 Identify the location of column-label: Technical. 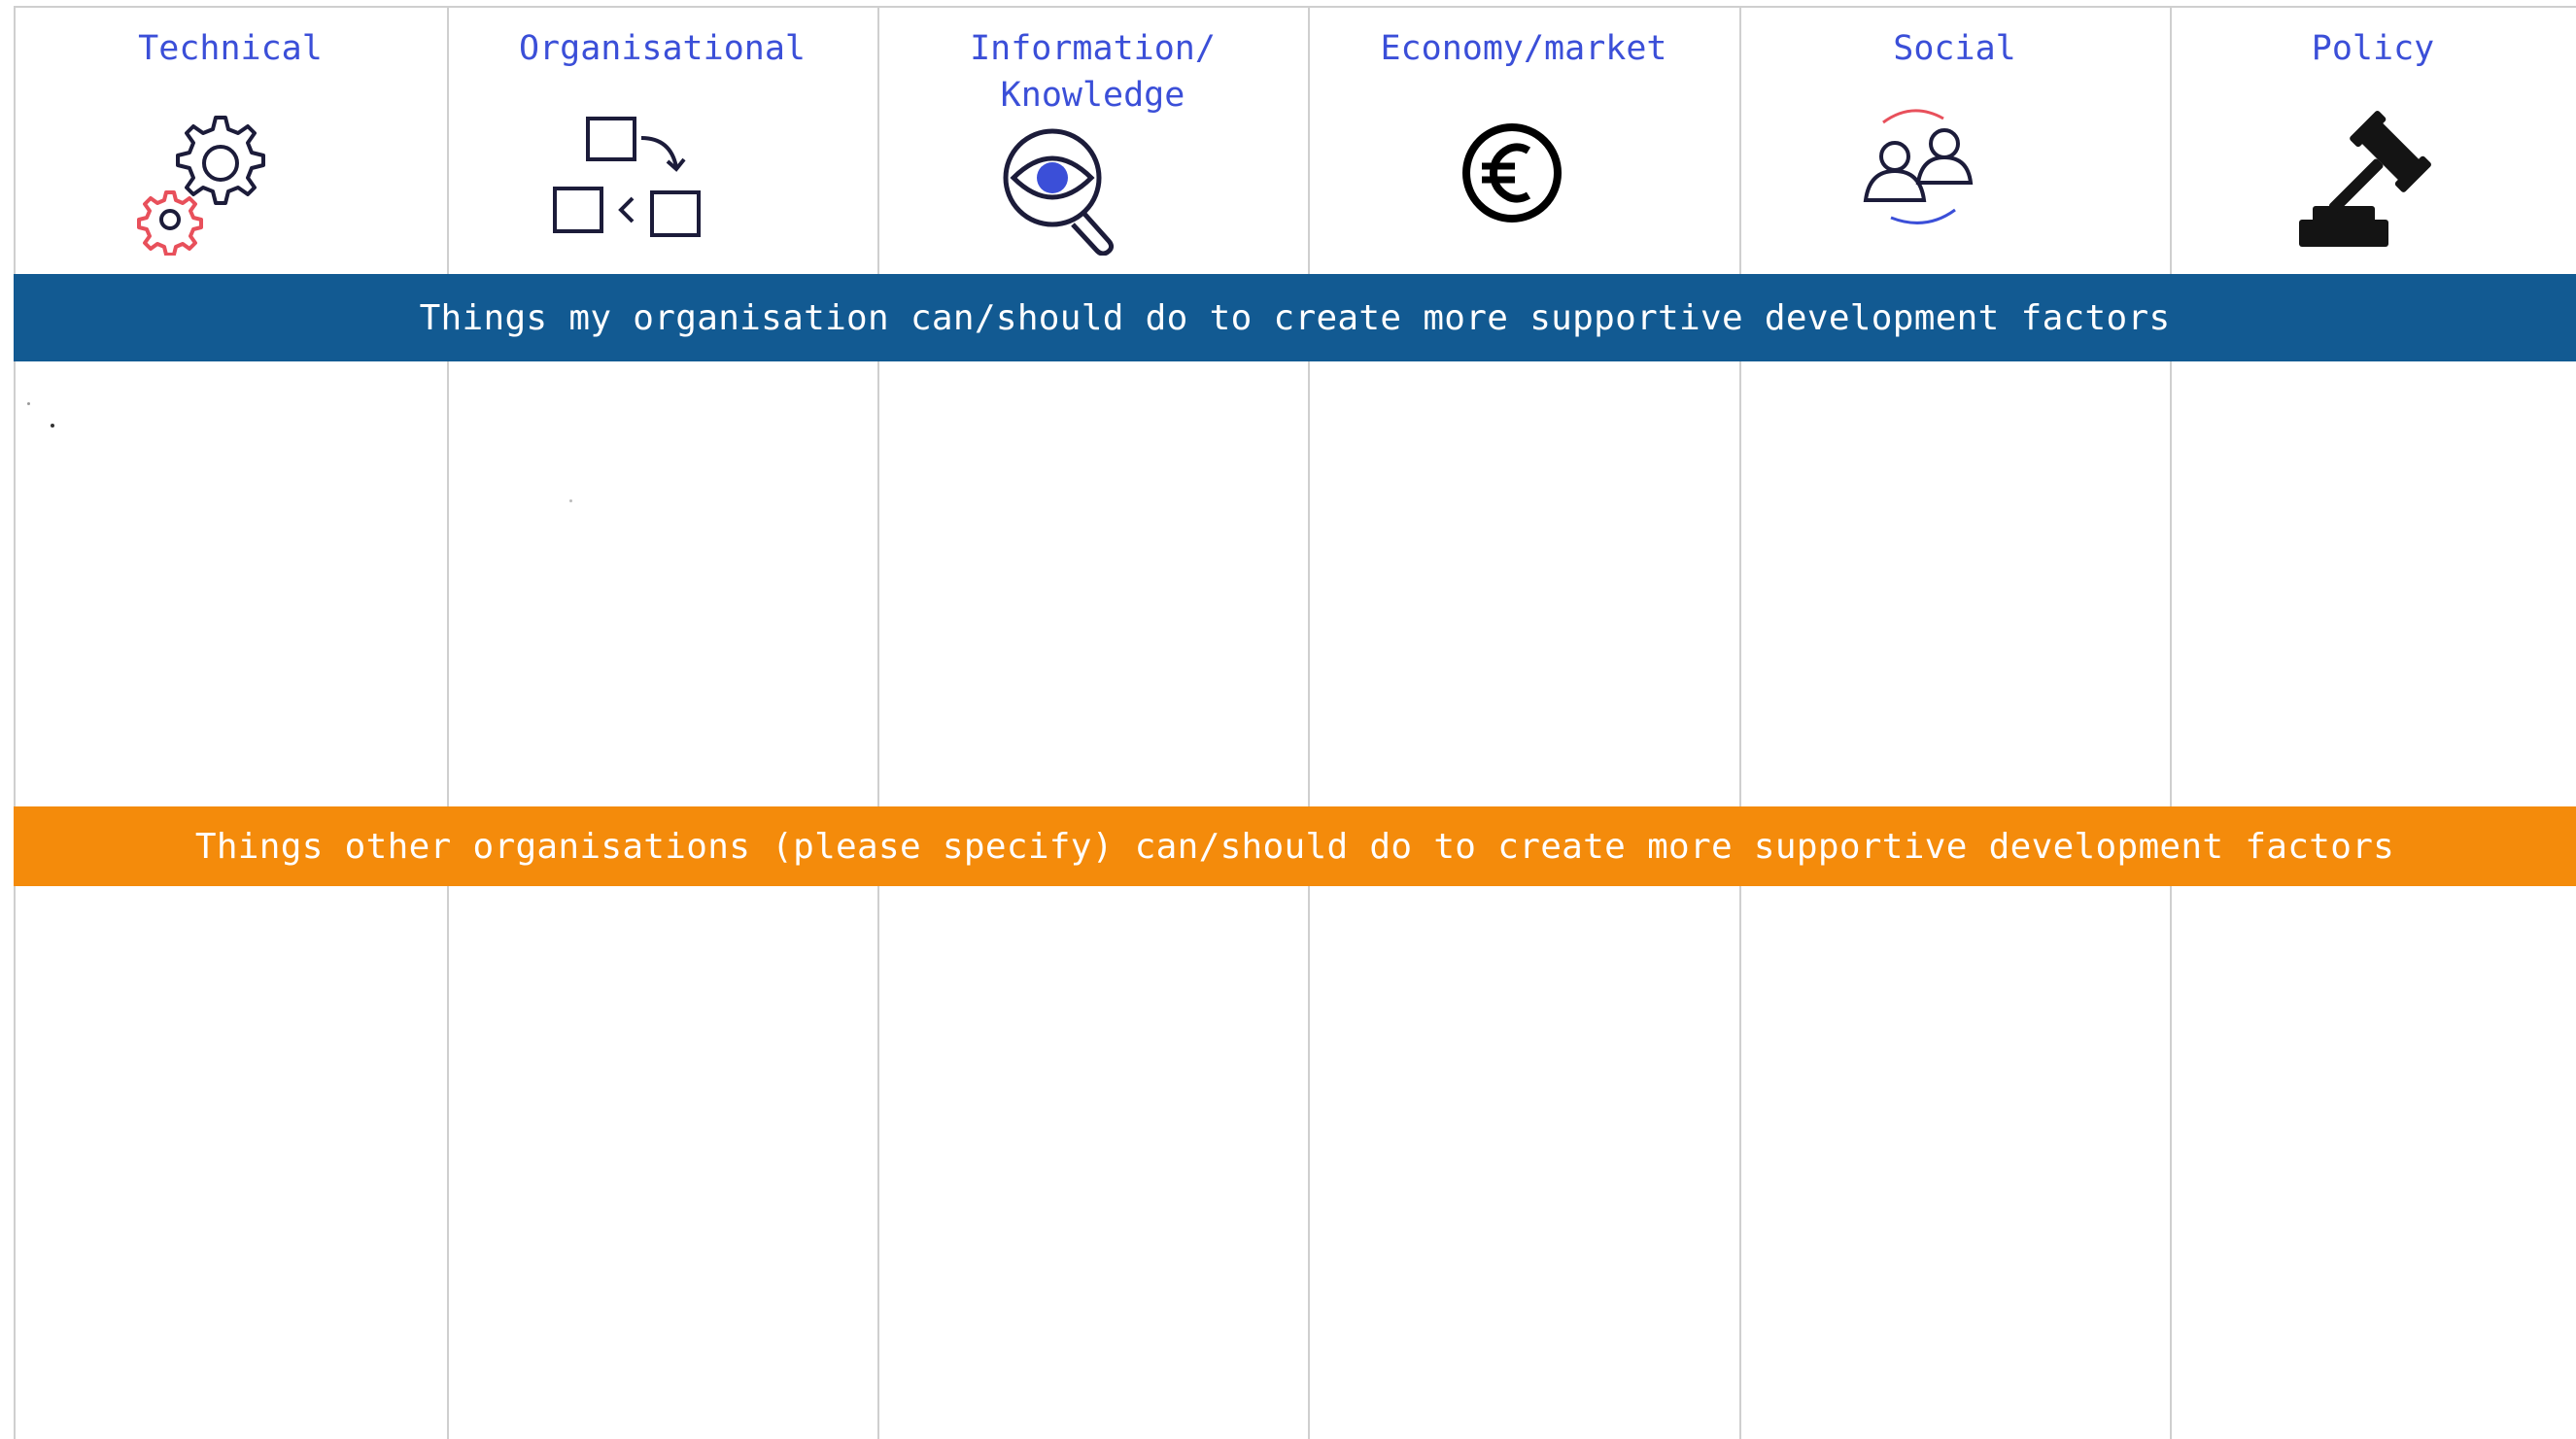
(230, 48).